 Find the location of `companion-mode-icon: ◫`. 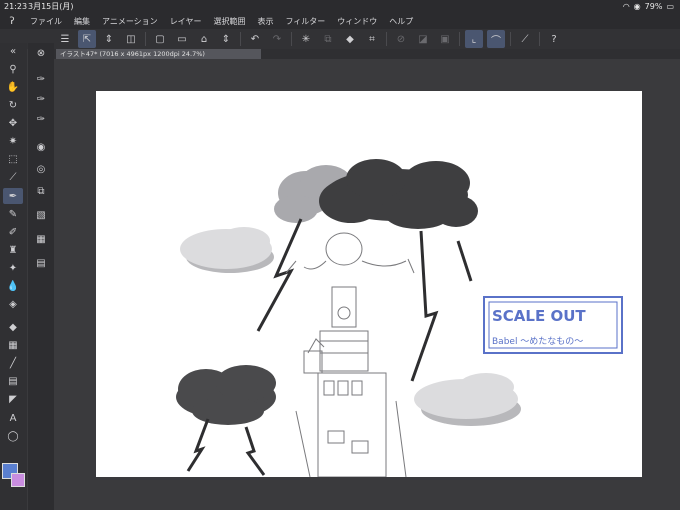

companion-mode-icon: ◫ is located at coordinates (131, 39).